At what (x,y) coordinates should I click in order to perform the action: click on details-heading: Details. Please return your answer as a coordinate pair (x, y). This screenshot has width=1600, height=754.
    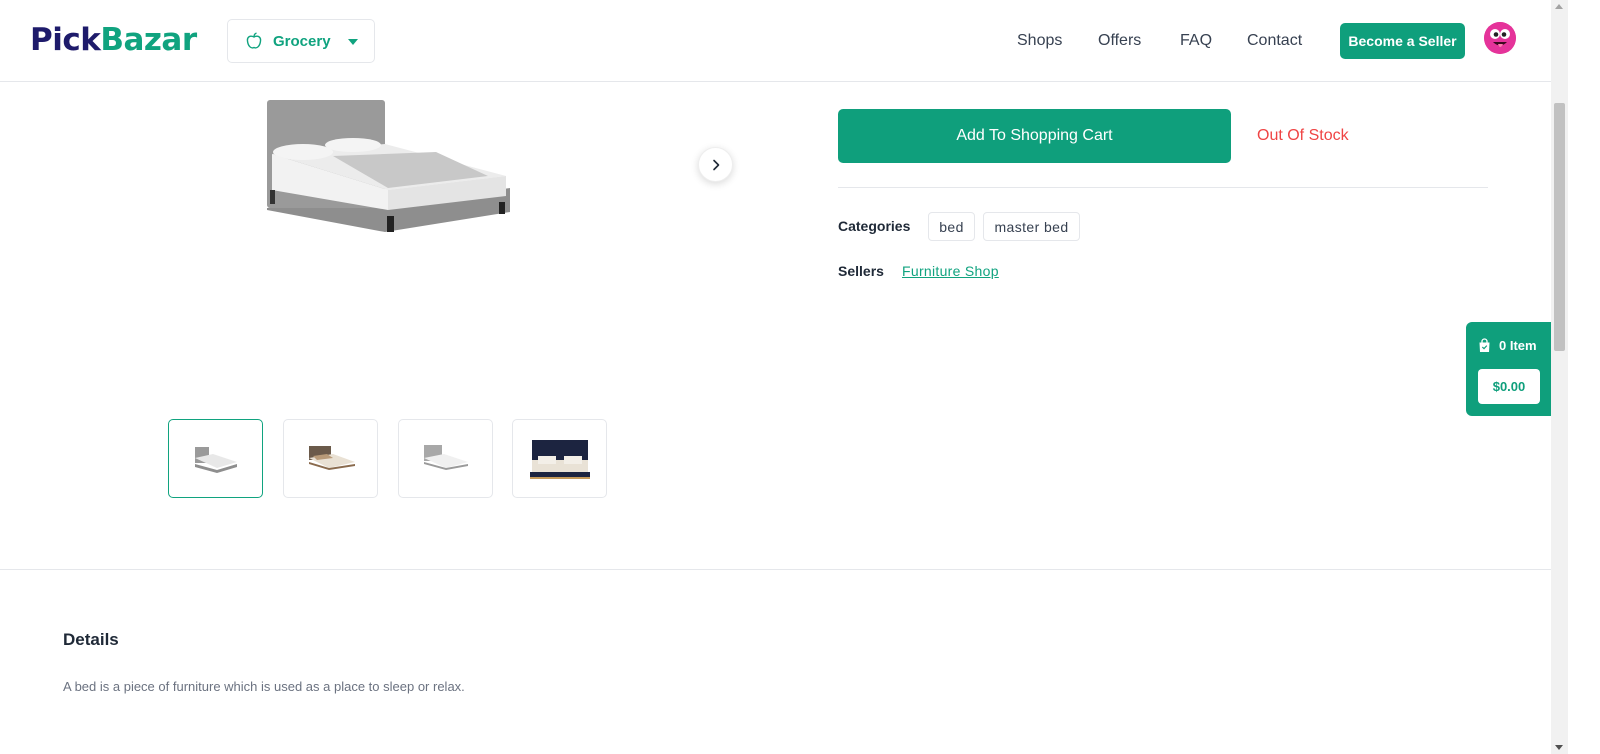
    Looking at the image, I should click on (91, 639).